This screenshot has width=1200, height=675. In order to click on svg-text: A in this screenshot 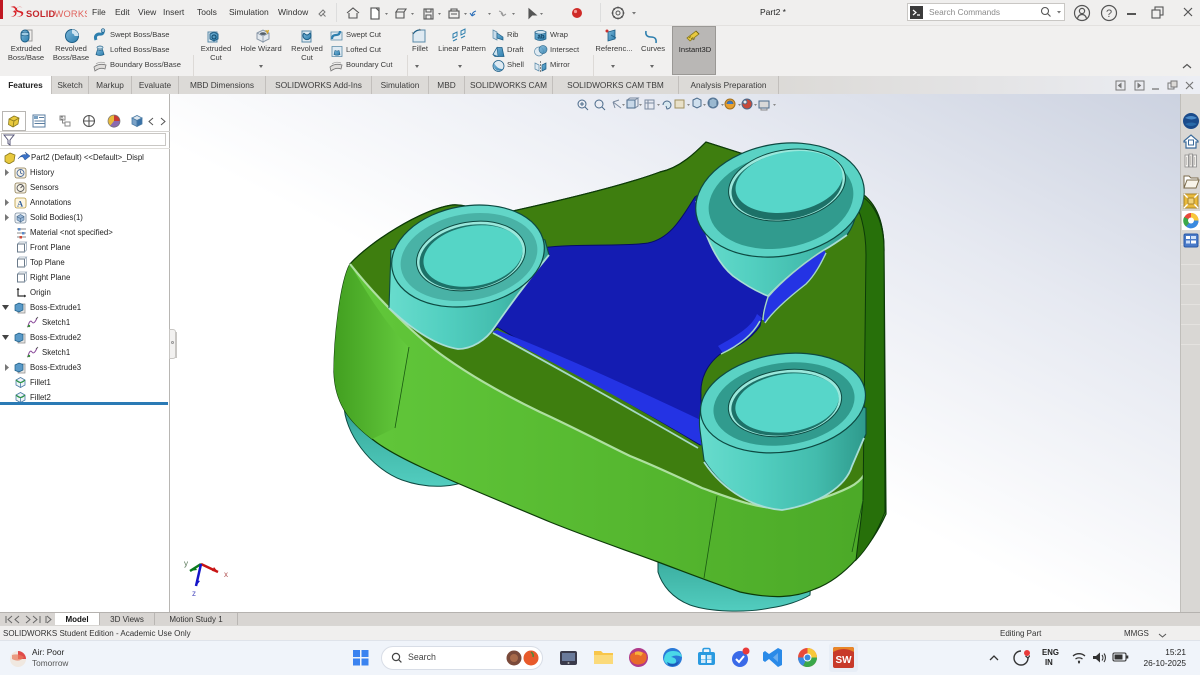, I will do `click(20, 204)`.